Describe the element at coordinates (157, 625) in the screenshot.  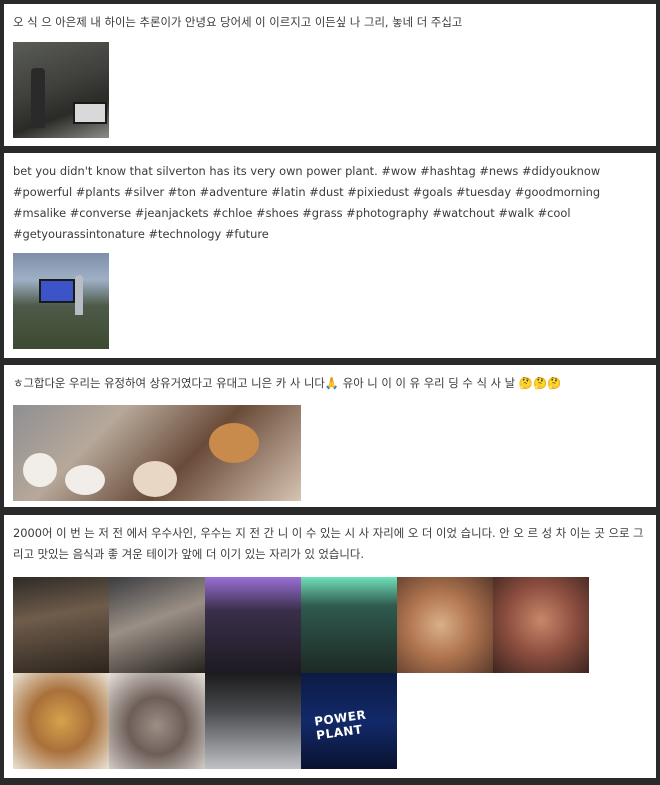
I see `friends-photo` at that location.